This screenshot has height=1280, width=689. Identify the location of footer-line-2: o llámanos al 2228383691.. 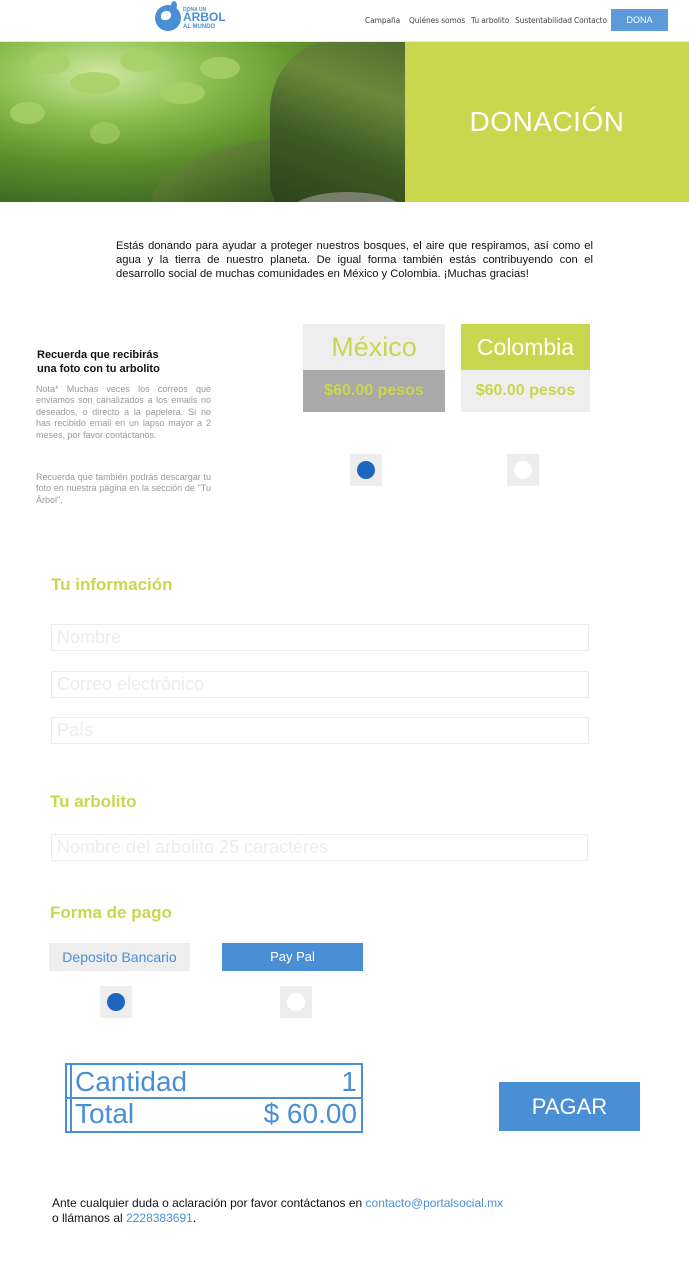
(352, 1218).